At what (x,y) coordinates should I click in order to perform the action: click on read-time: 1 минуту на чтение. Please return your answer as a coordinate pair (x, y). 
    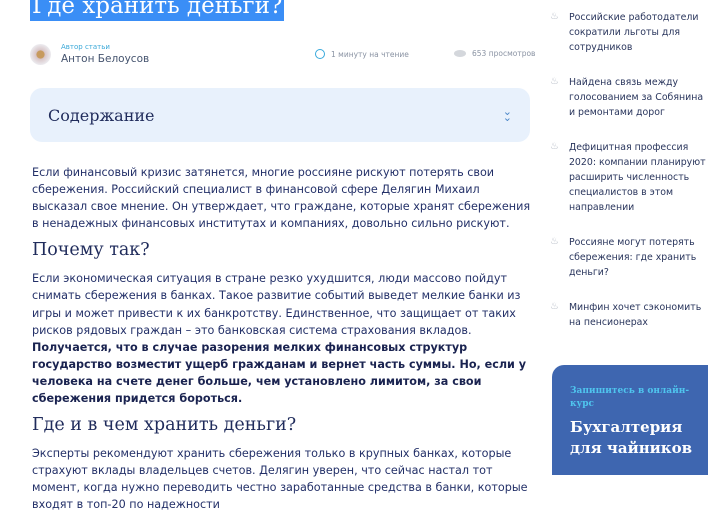
    Looking at the image, I should click on (362, 54).